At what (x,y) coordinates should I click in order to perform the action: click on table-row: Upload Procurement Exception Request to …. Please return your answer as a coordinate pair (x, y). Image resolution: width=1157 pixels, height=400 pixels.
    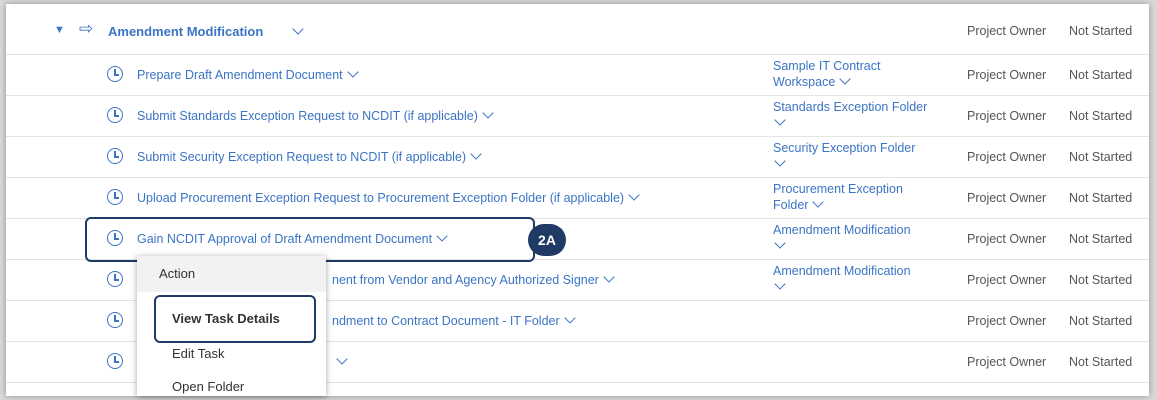
    Looking at the image, I should click on (577, 198).